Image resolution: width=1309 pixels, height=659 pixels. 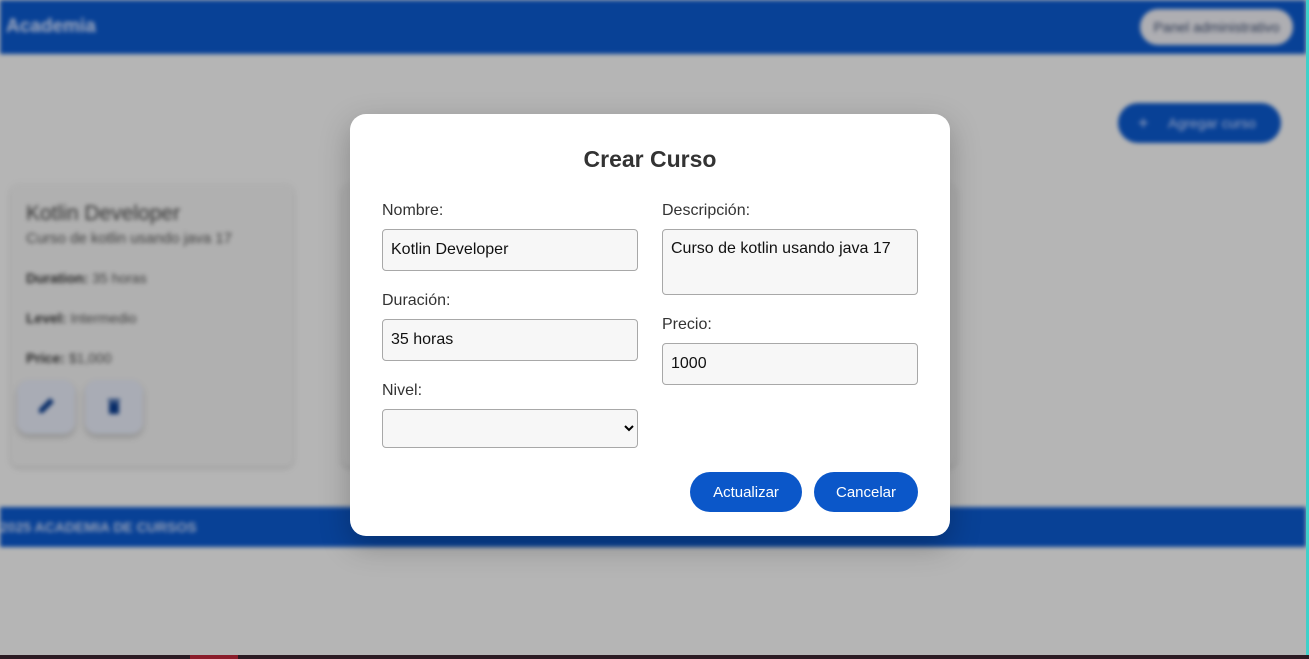 What do you see at coordinates (416, 300) in the screenshot?
I see `duration-label: Duración:` at bounding box center [416, 300].